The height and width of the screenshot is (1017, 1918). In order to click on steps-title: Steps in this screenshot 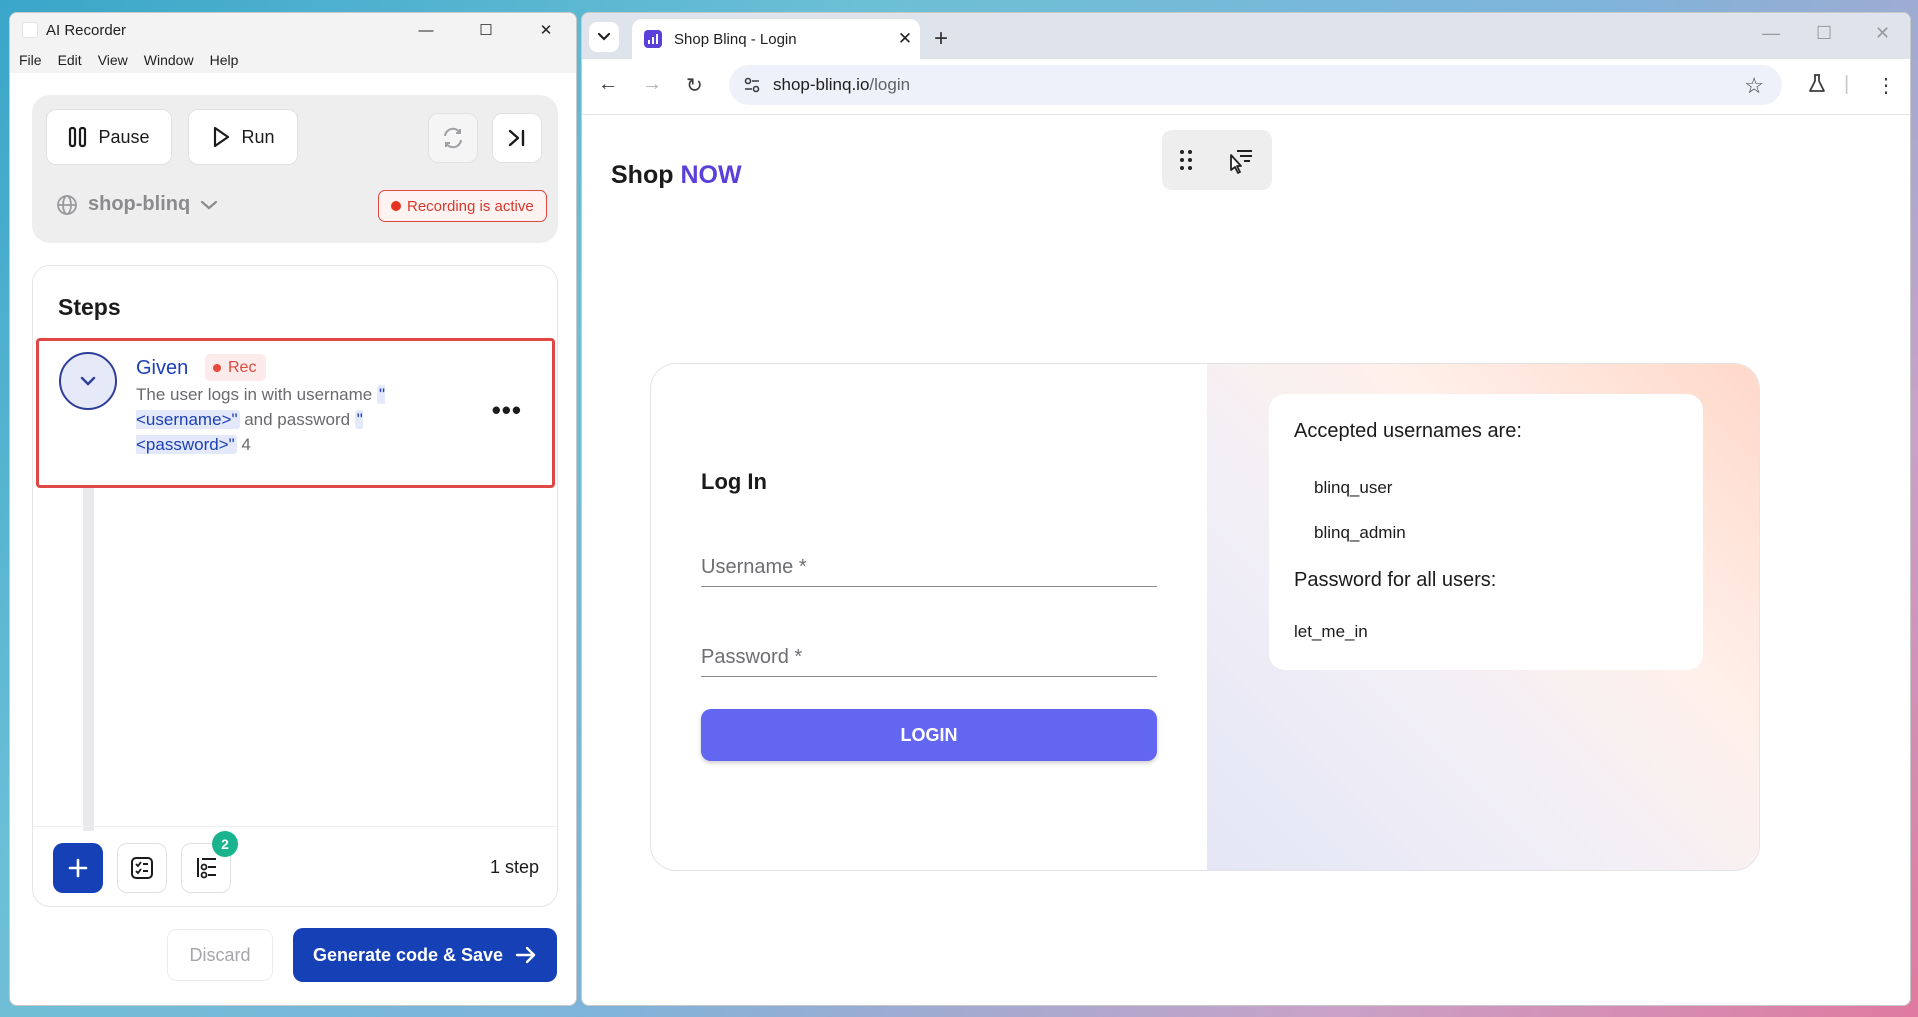, I will do `click(89, 307)`.